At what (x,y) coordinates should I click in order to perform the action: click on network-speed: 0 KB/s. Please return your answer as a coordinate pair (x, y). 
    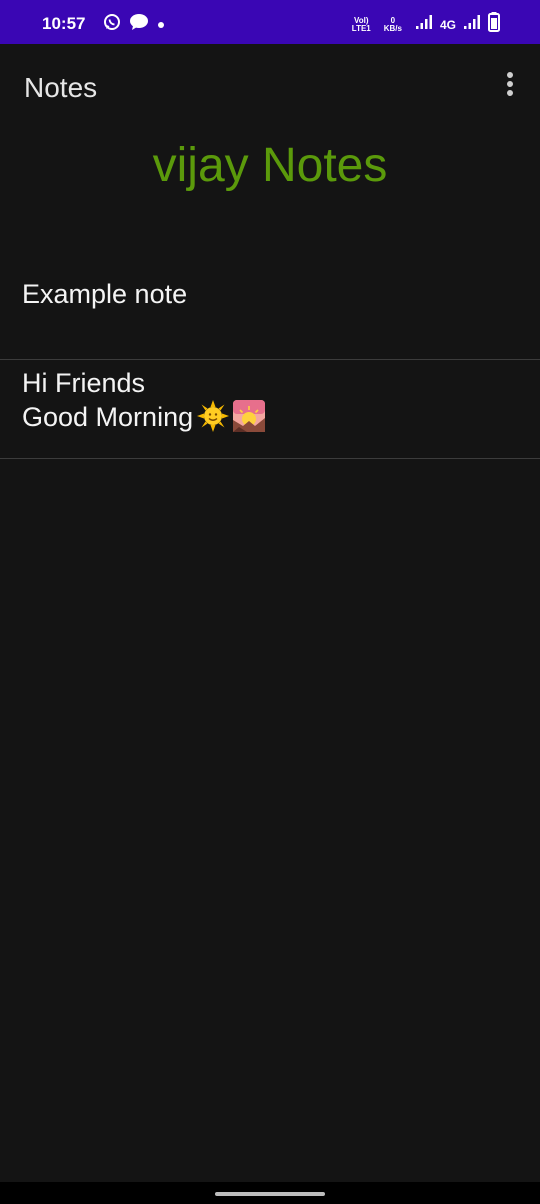
    Looking at the image, I should click on (392, 24).